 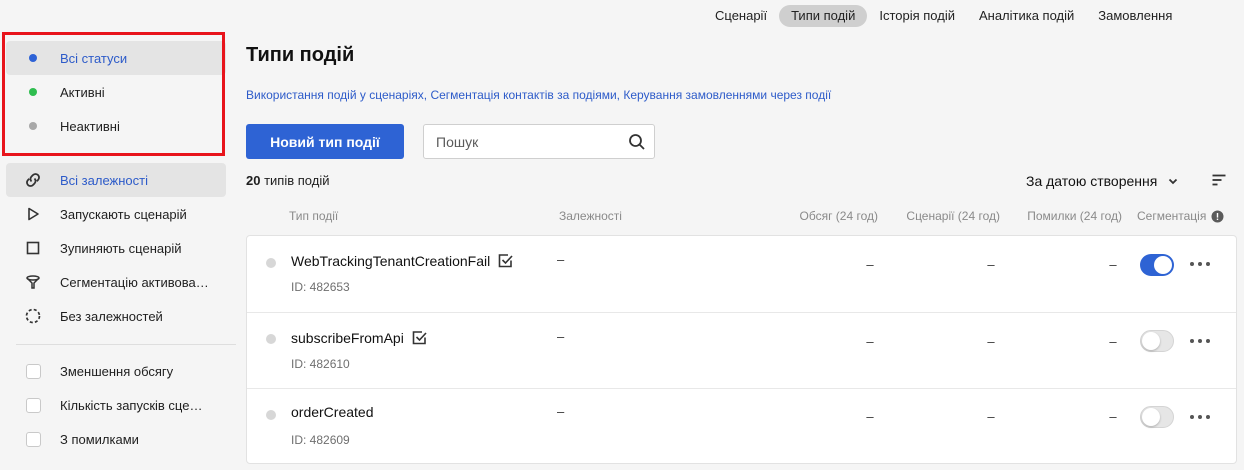 I want to click on sidebar-item-label: Зменшення обсягу, so click(x=117, y=371).